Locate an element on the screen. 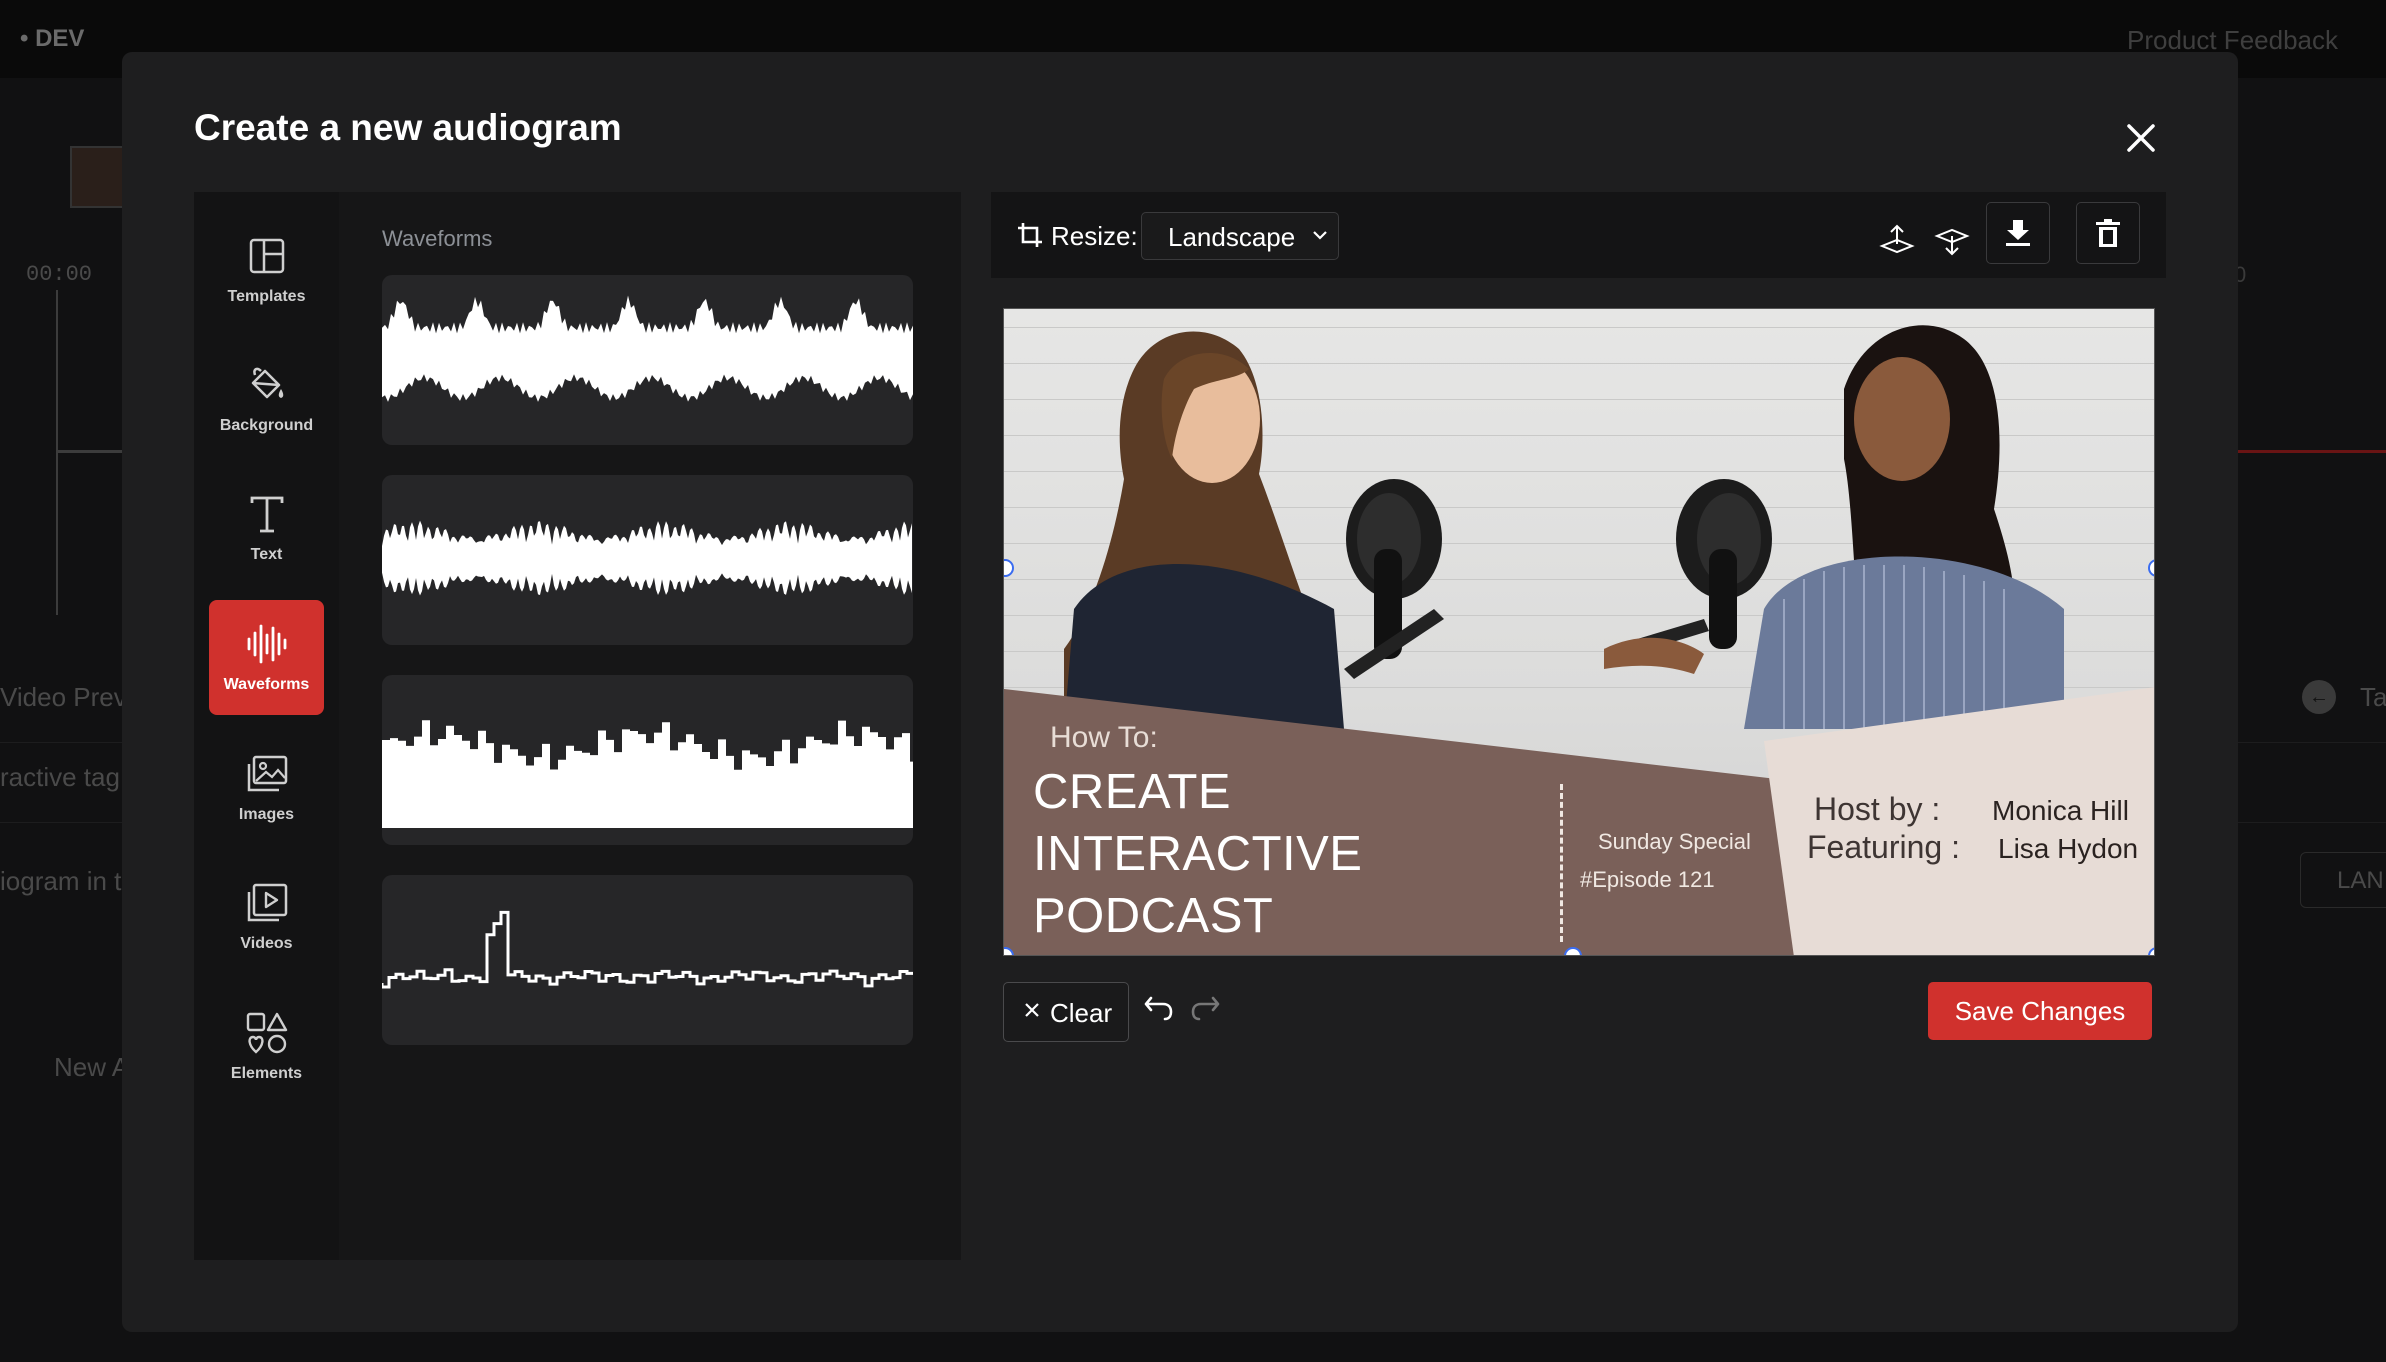 Image resolution: width=2386 pixels, height=1362 pixels. sidebar-item-videos: Videos is located at coordinates (266, 916).